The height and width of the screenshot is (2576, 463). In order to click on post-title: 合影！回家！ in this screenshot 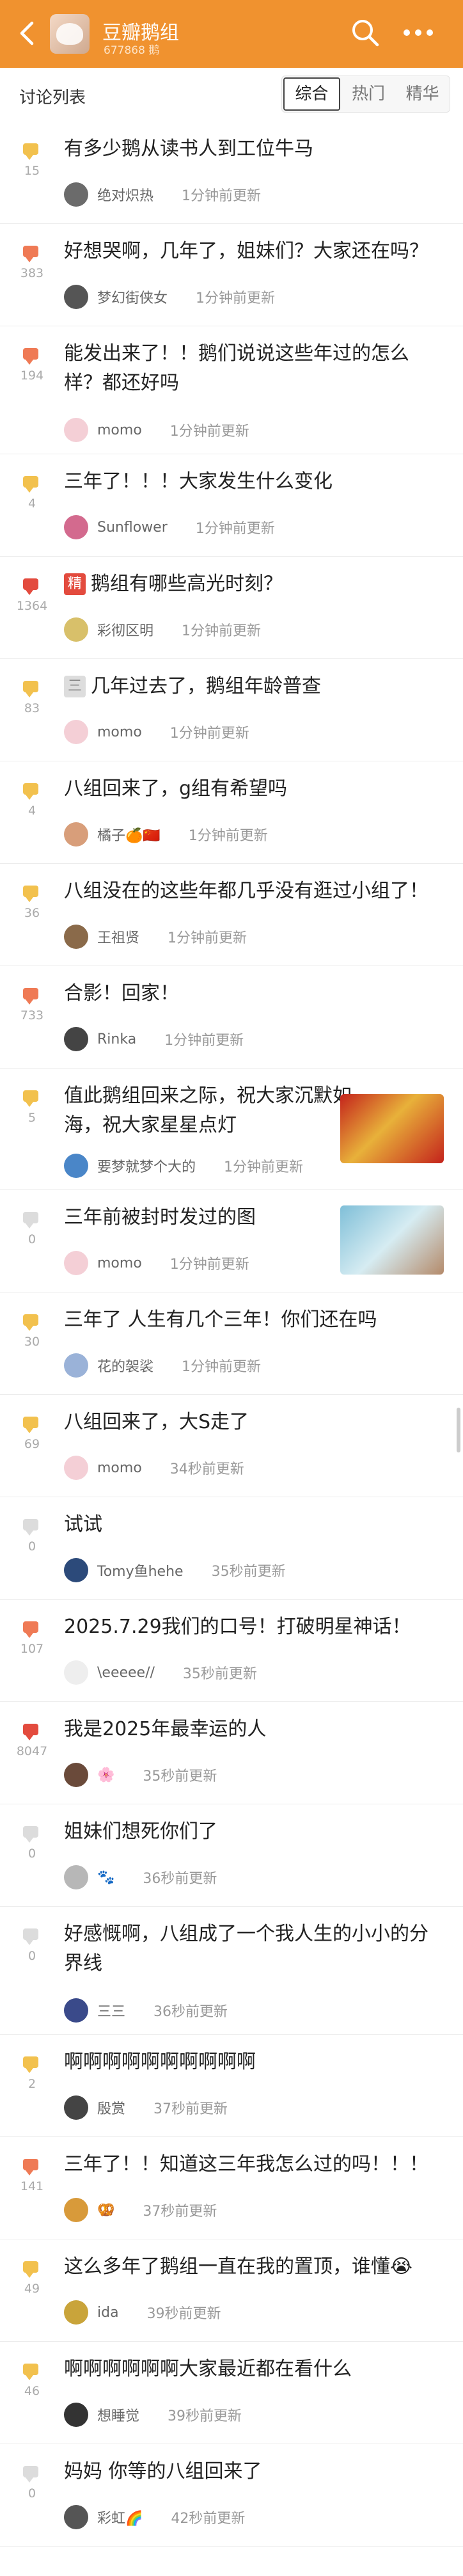, I will do `click(250, 994)`.